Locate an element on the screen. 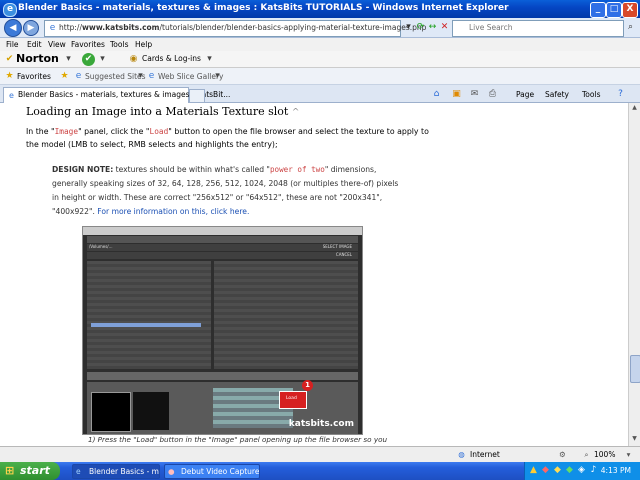 This screenshot has width=640, height=480. safe-dropdown-icon: ▾ is located at coordinates (102, 59).